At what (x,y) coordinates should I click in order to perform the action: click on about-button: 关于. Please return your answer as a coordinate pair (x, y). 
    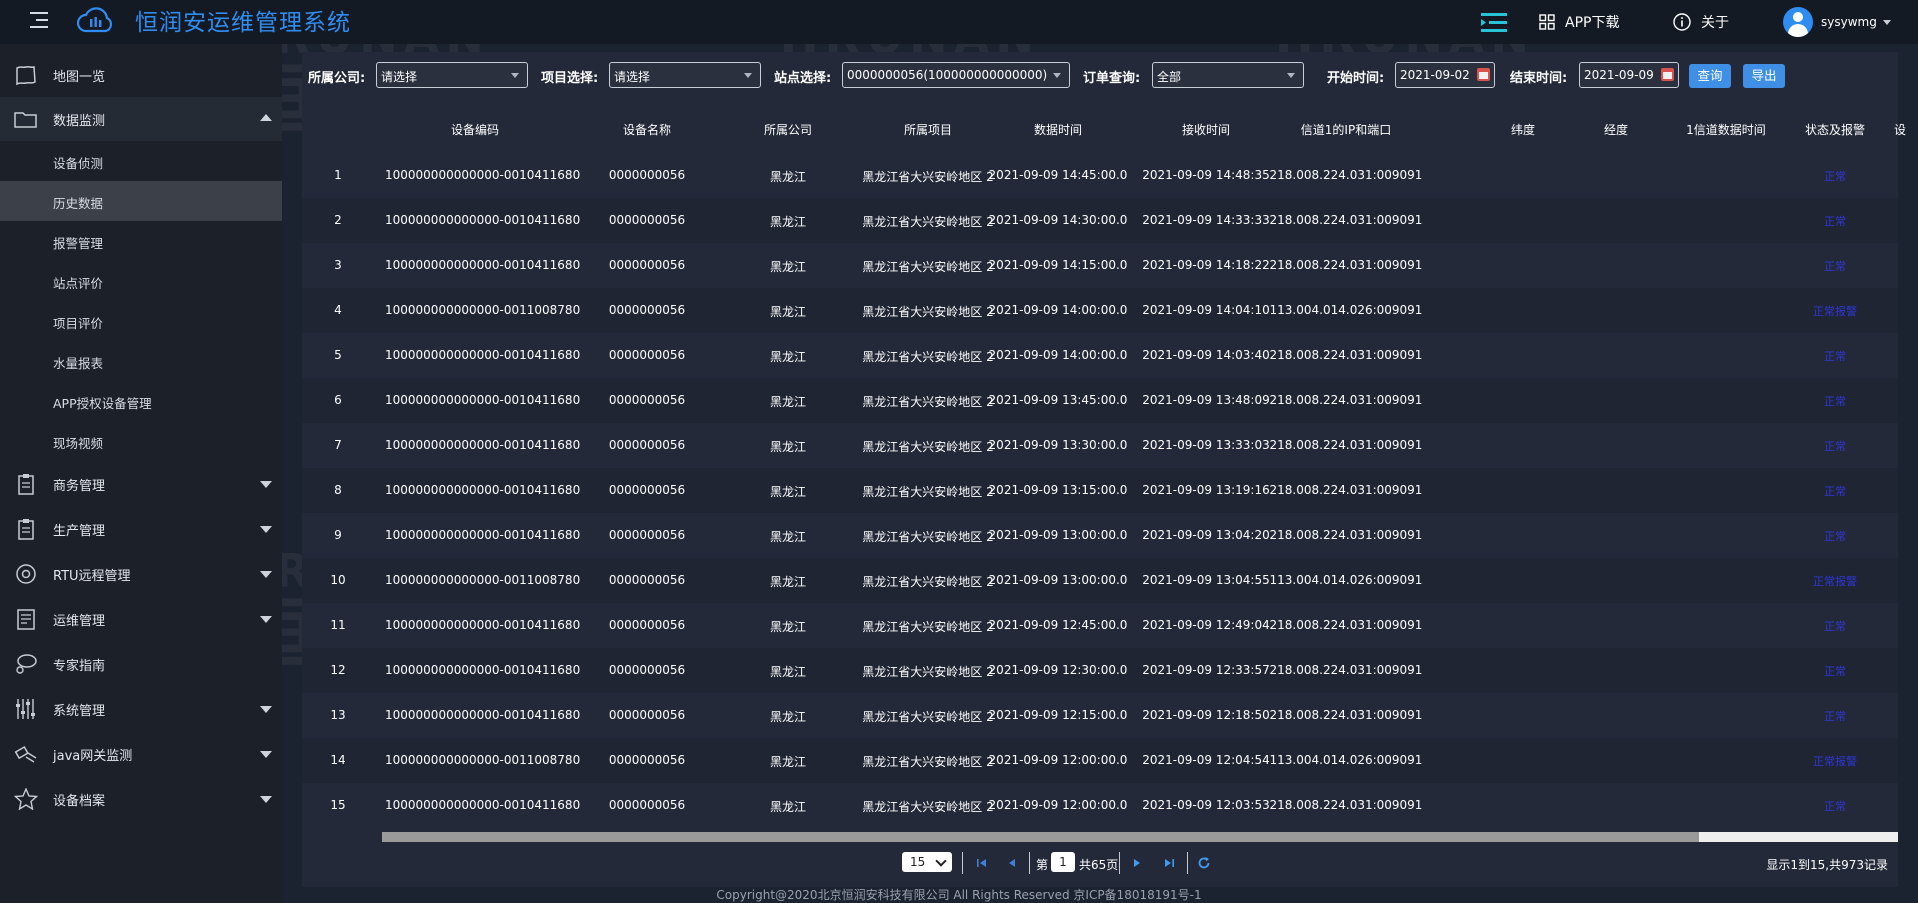
    Looking at the image, I should click on (1701, 22).